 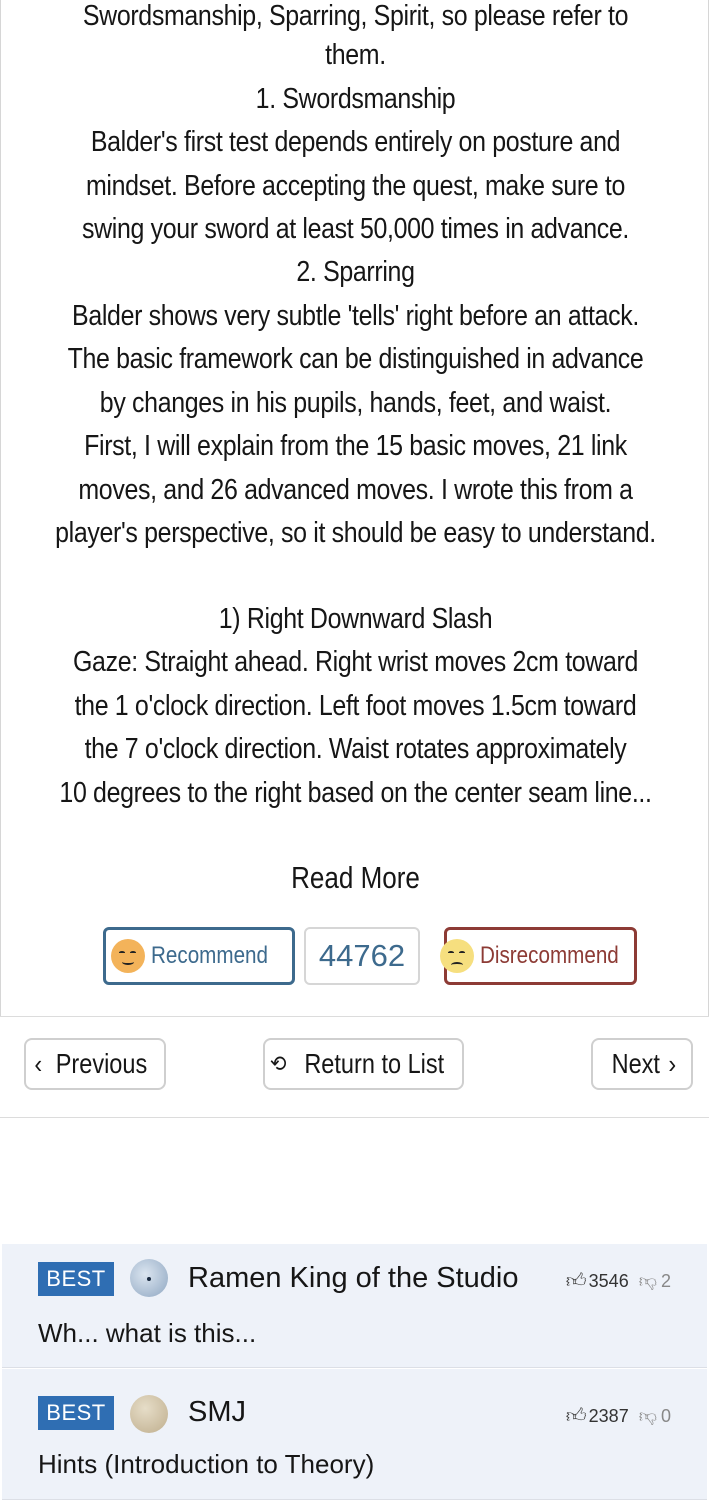 I want to click on dislike-count: 0, so click(x=665, y=1415).